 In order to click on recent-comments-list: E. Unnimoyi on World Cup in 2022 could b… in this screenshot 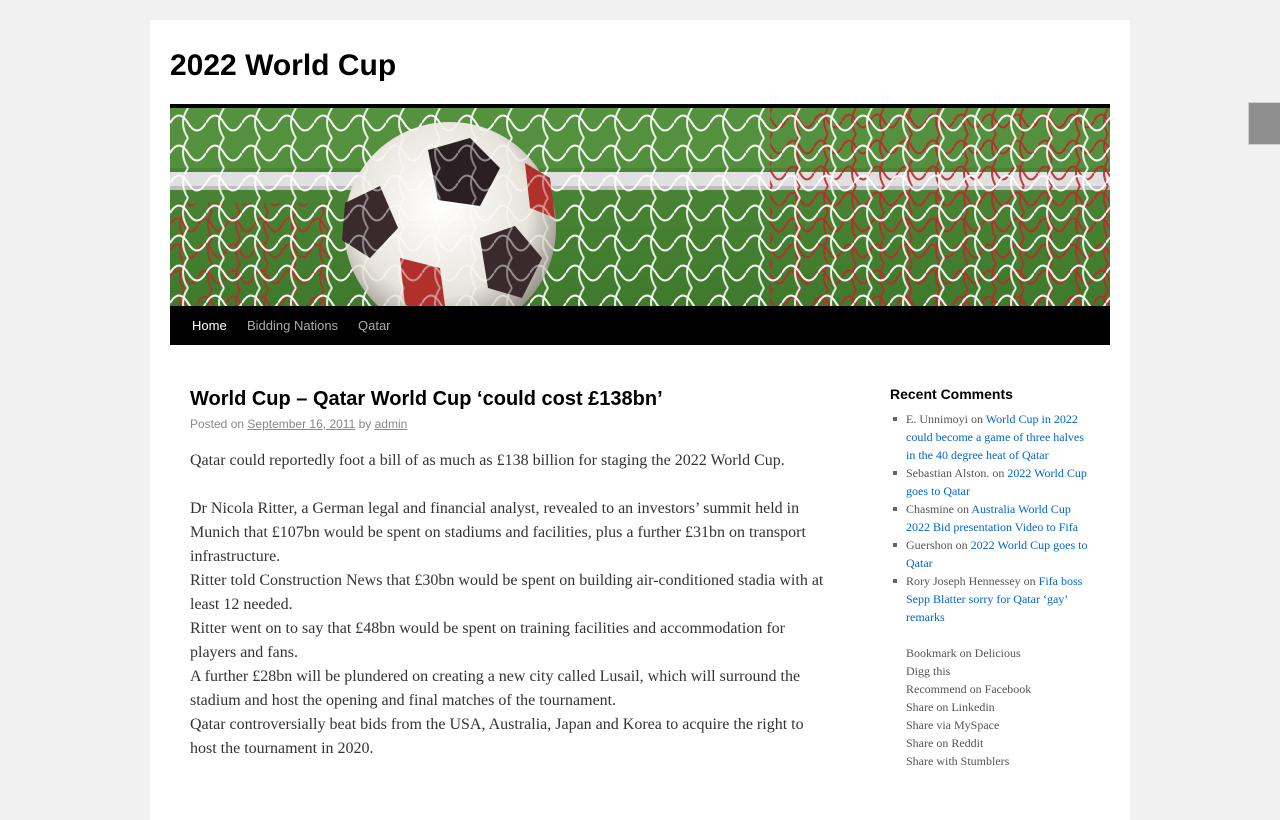, I will do `click(990, 518)`.